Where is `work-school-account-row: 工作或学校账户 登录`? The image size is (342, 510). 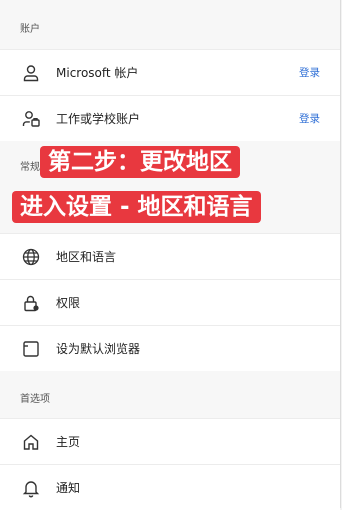 work-school-account-row: 工作或学校账户 登录 is located at coordinates (170, 118).